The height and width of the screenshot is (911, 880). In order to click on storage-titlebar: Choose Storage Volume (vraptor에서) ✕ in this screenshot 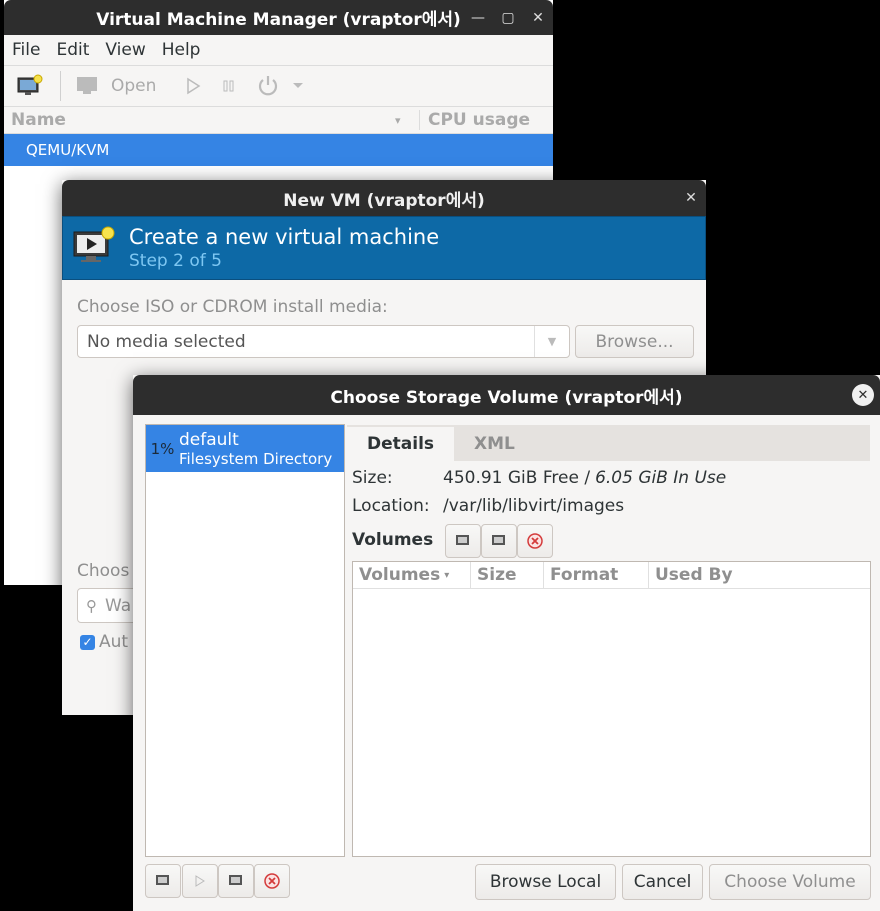, I will do `click(506, 395)`.